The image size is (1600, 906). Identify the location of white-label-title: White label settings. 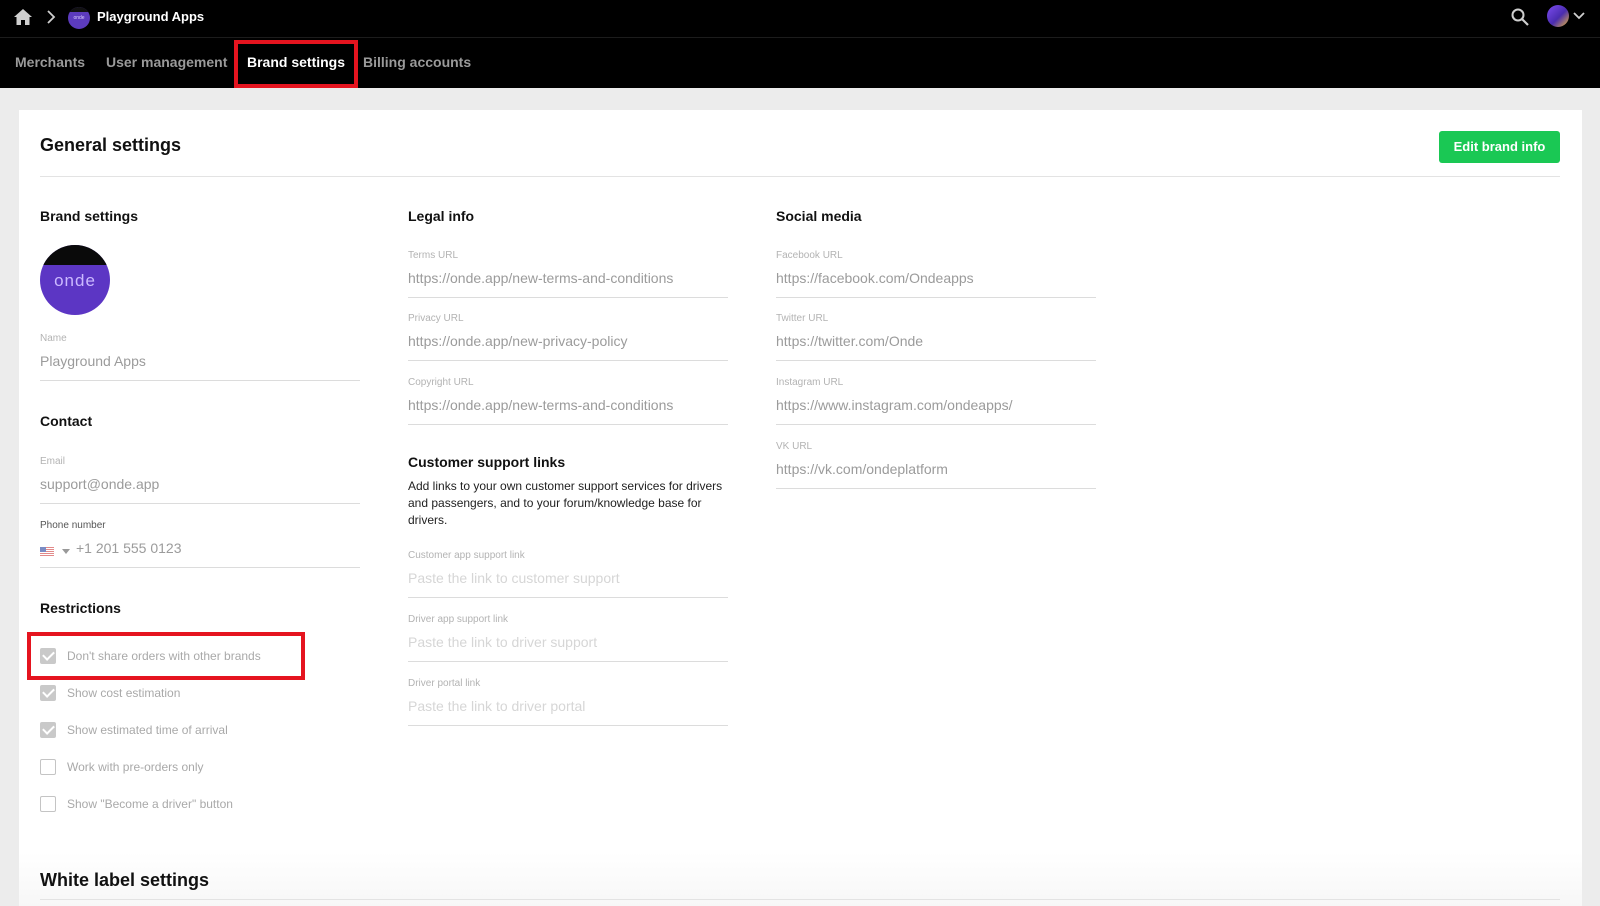
(125, 880).